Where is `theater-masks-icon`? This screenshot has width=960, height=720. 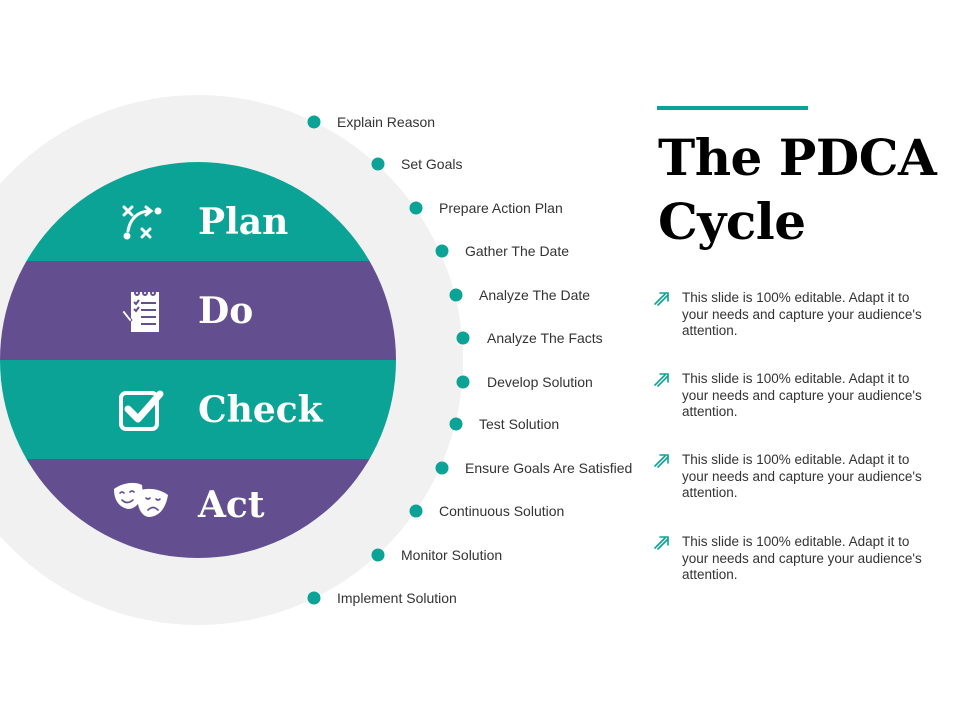 theater-masks-icon is located at coordinates (141, 499).